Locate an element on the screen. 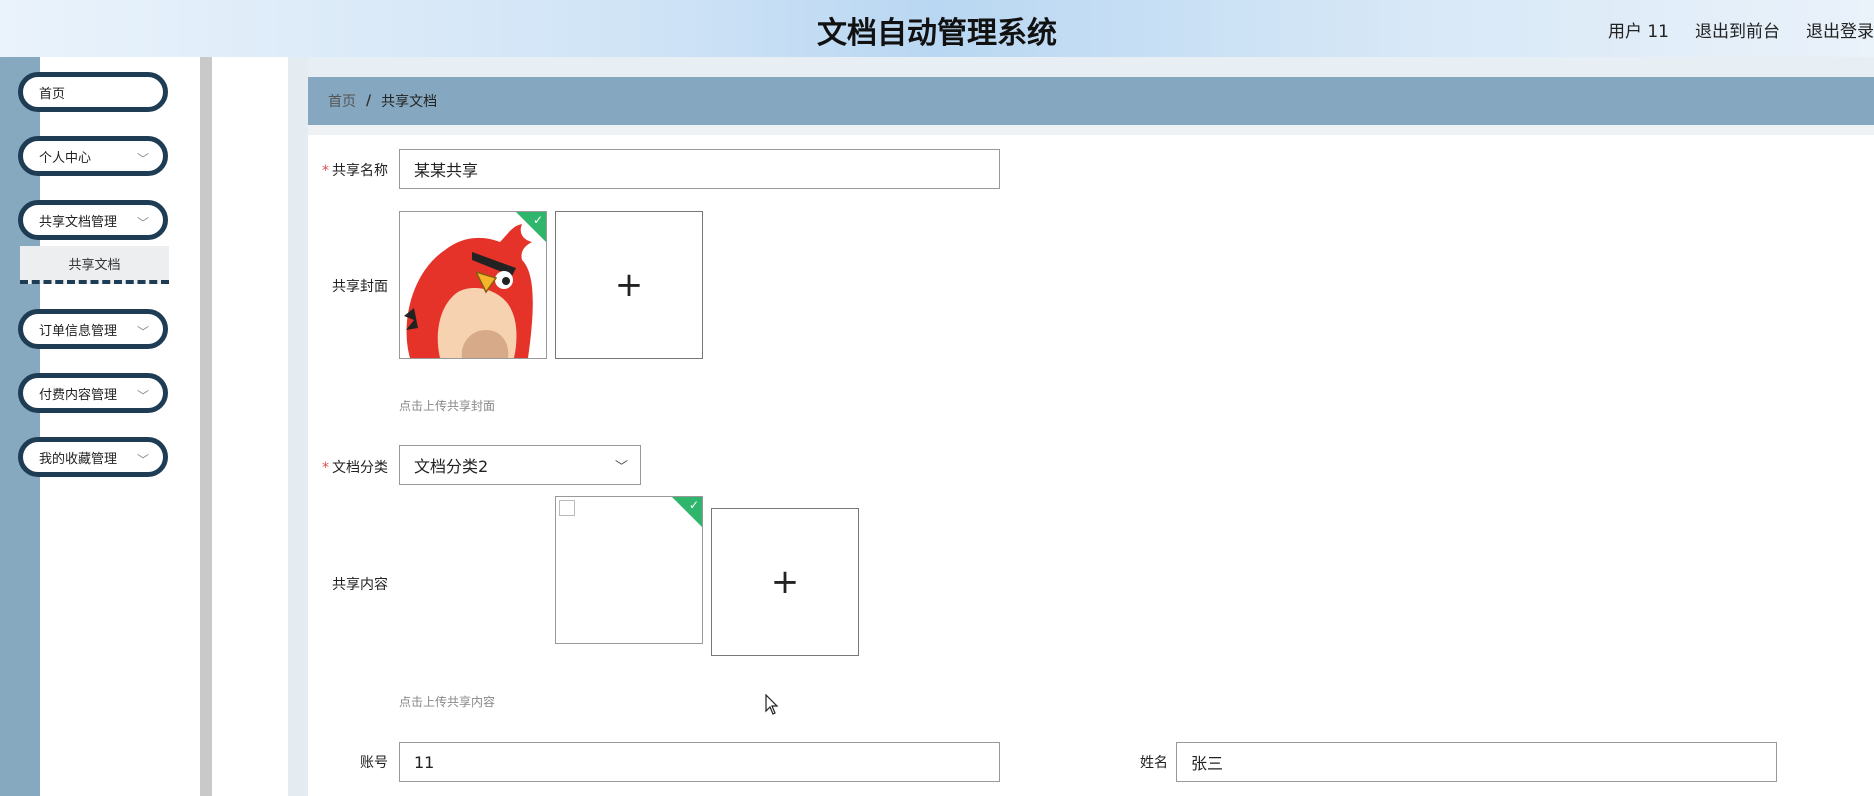  sidebar-item-label: 订单信息管理 is located at coordinates (78, 331).